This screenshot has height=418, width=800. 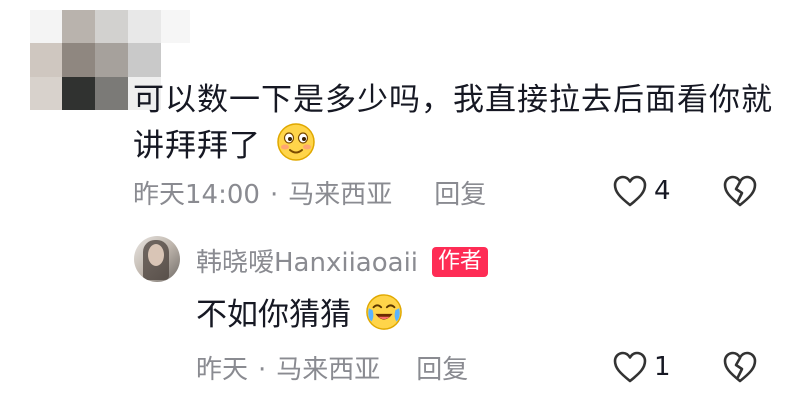 What do you see at coordinates (460, 262) in the screenshot?
I see `author-badge: 作者` at bounding box center [460, 262].